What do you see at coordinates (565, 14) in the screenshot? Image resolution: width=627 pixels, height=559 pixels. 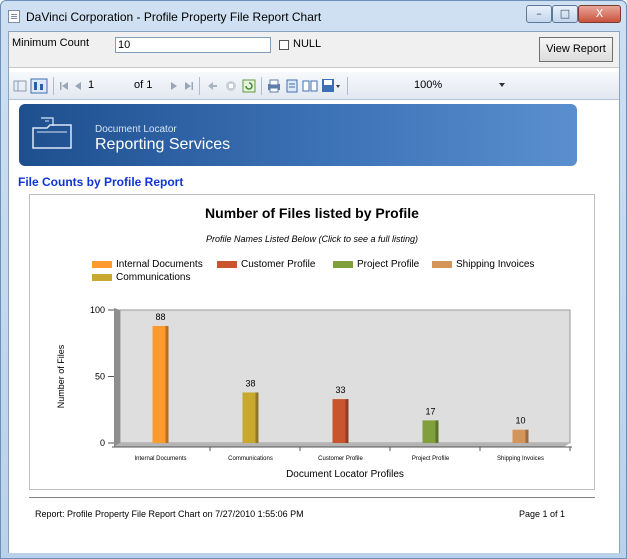 I see `maximize-button: □` at bounding box center [565, 14].